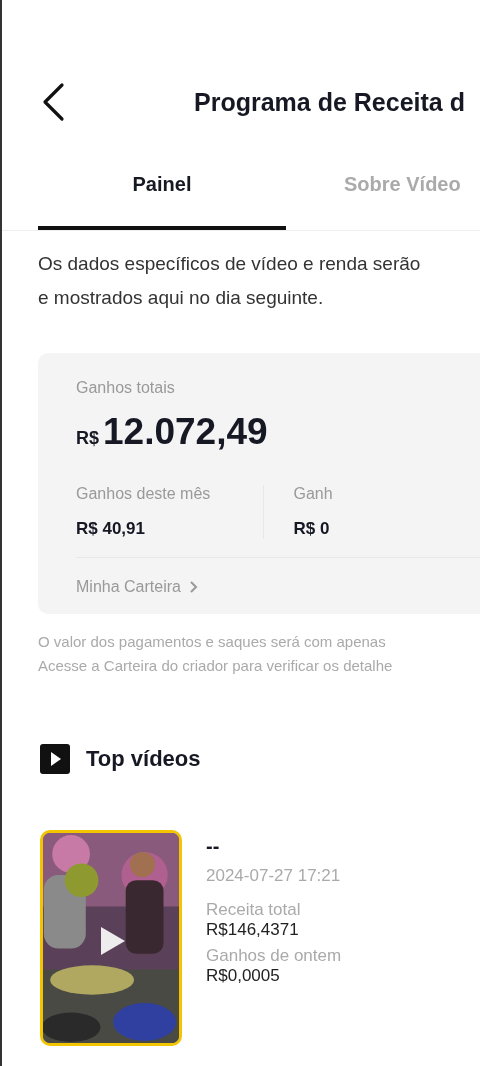 This screenshot has width=480, height=1066. What do you see at coordinates (373, 186) in the screenshot?
I see `tab: Sobre Vídeo` at bounding box center [373, 186].